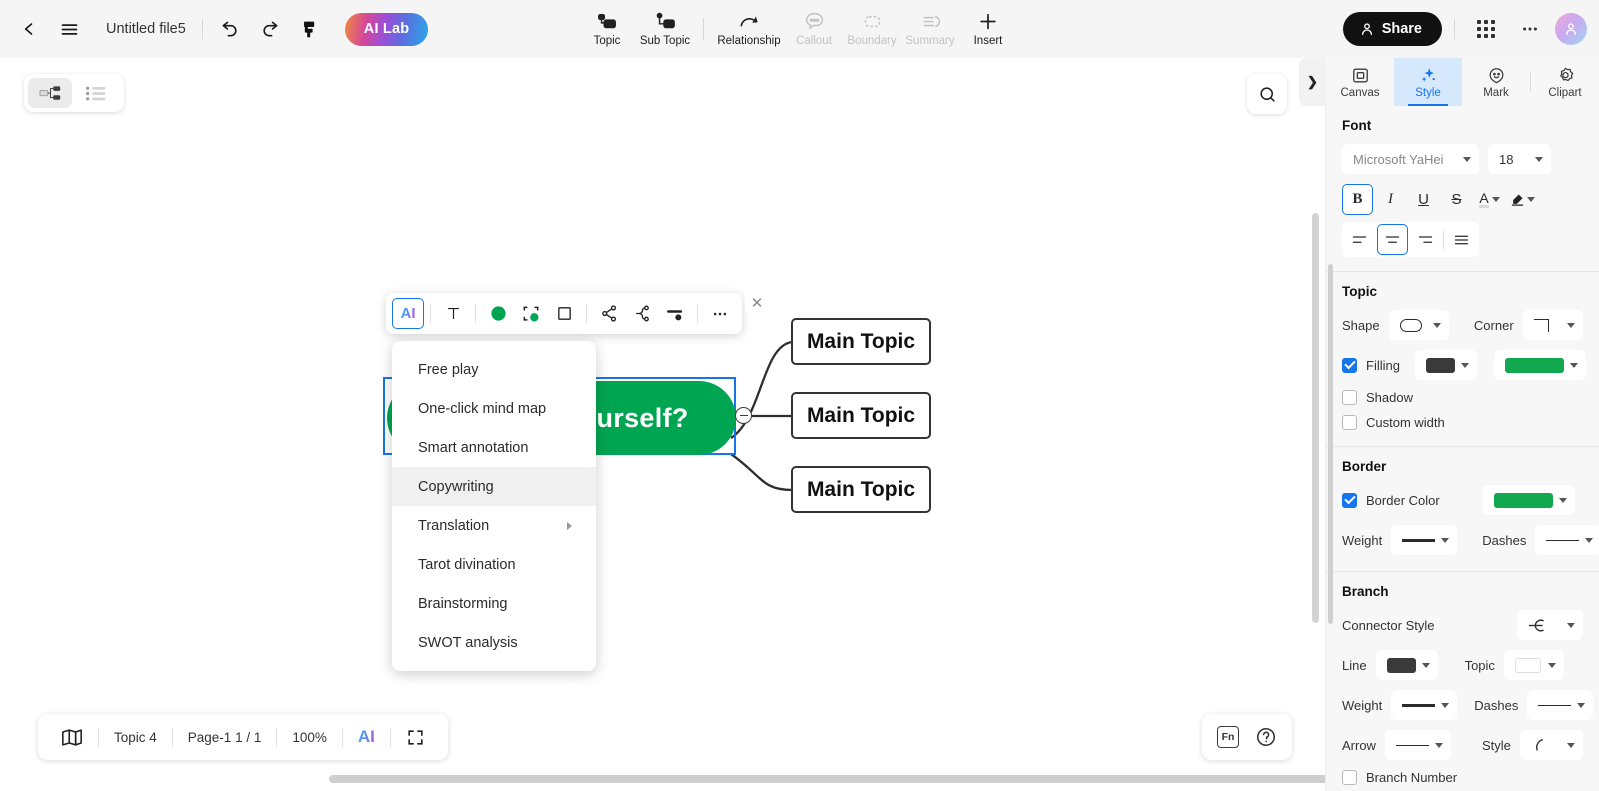  Describe the element at coordinates (720, 313) in the screenshot. I see `floatbar-more-button` at that location.